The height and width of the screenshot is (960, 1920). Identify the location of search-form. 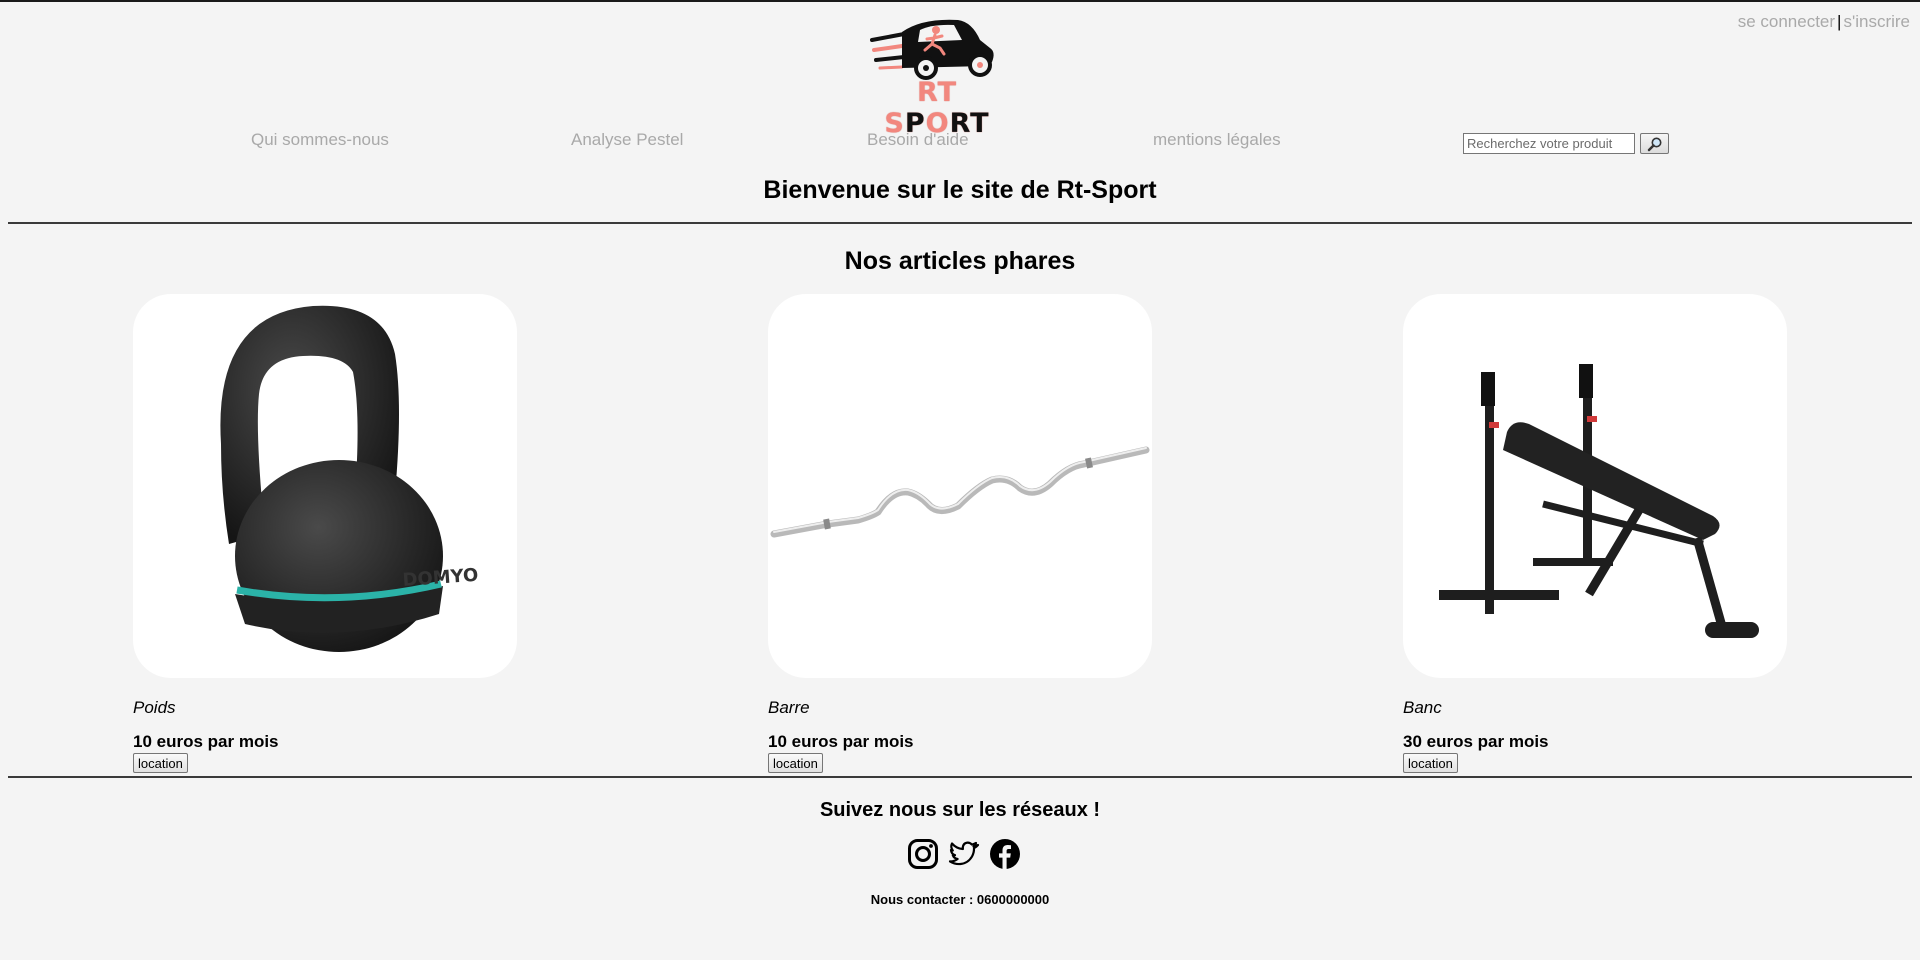
(1566, 143).